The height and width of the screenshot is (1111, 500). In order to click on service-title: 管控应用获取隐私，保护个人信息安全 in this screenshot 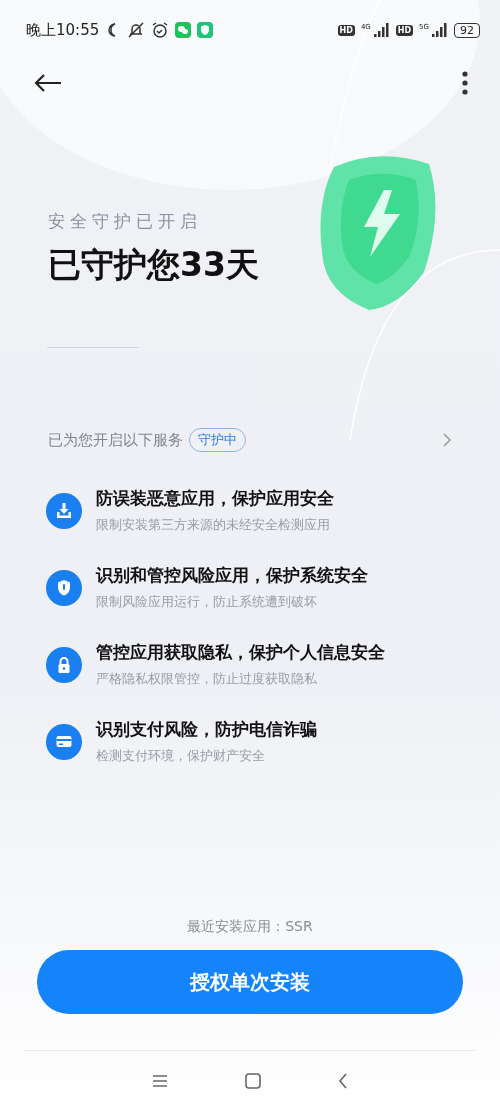, I will do `click(240, 652)`.